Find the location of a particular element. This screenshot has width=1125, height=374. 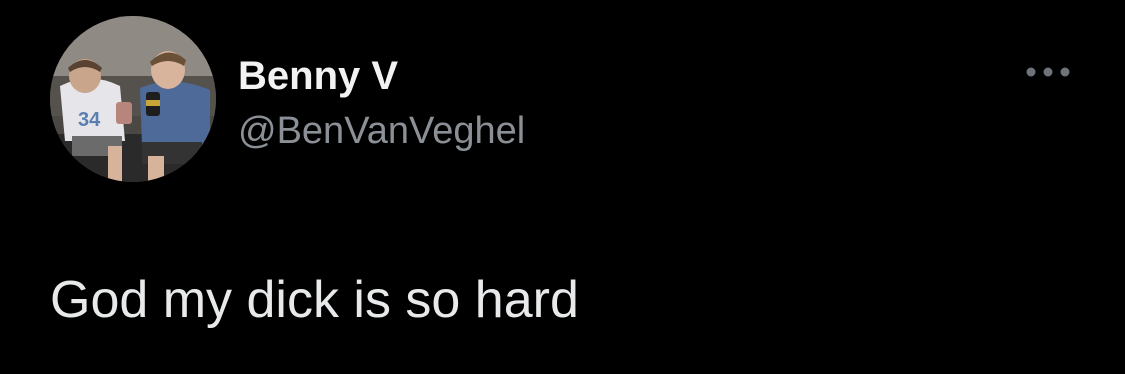

tweet-text: God my dick is so hard is located at coordinates (314, 300).